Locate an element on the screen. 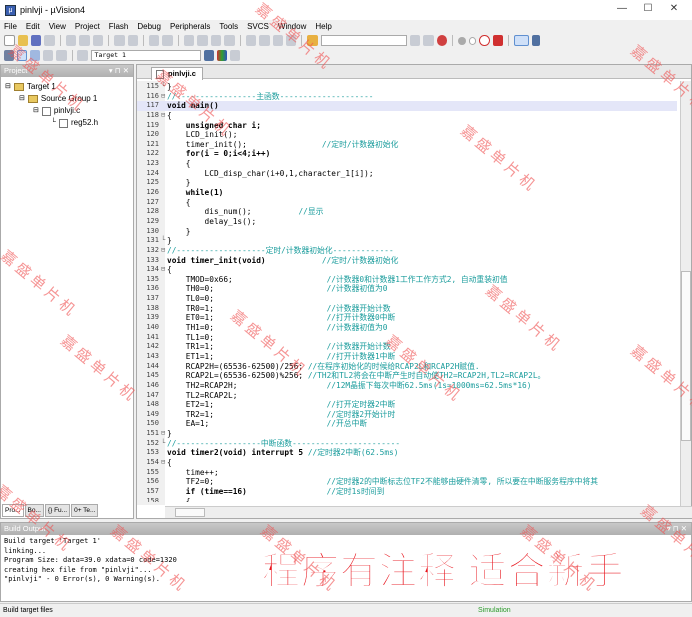 This screenshot has height=617, width=692. code-line: 130 } is located at coordinates (407, 232).